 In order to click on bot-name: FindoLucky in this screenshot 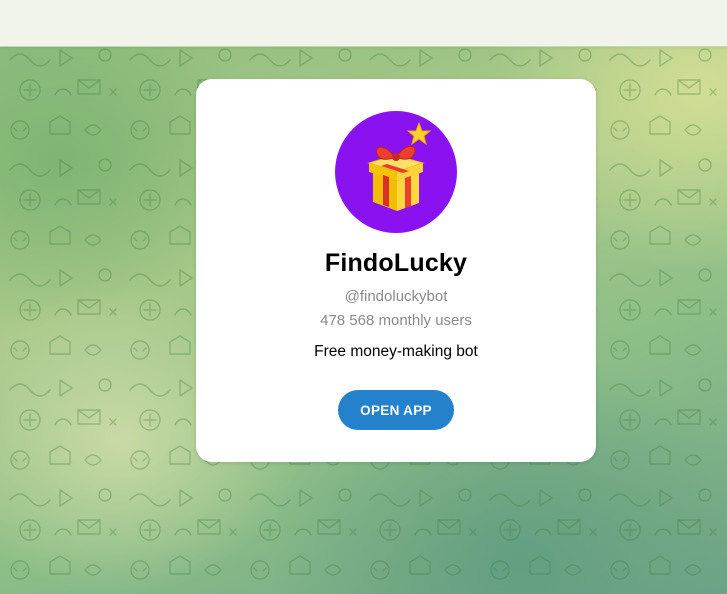, I will do `click(396, 263)`.